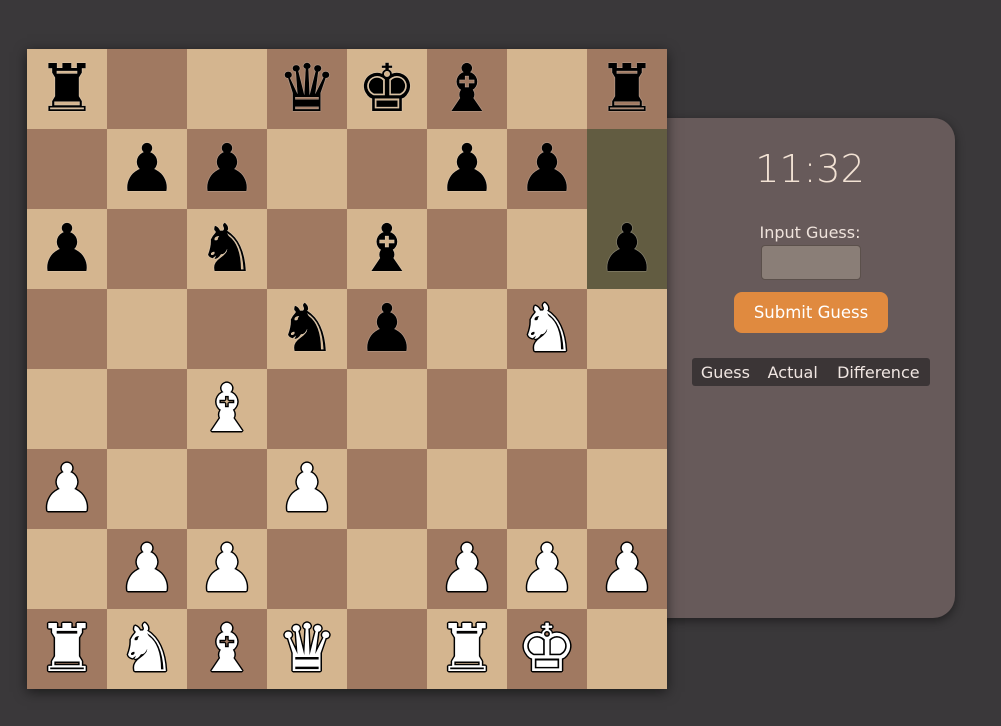 This screenshot has width=1001, height=726. Describe the element at coordinates (547, 249) in the screenshot. I see `square-g6` at that location.